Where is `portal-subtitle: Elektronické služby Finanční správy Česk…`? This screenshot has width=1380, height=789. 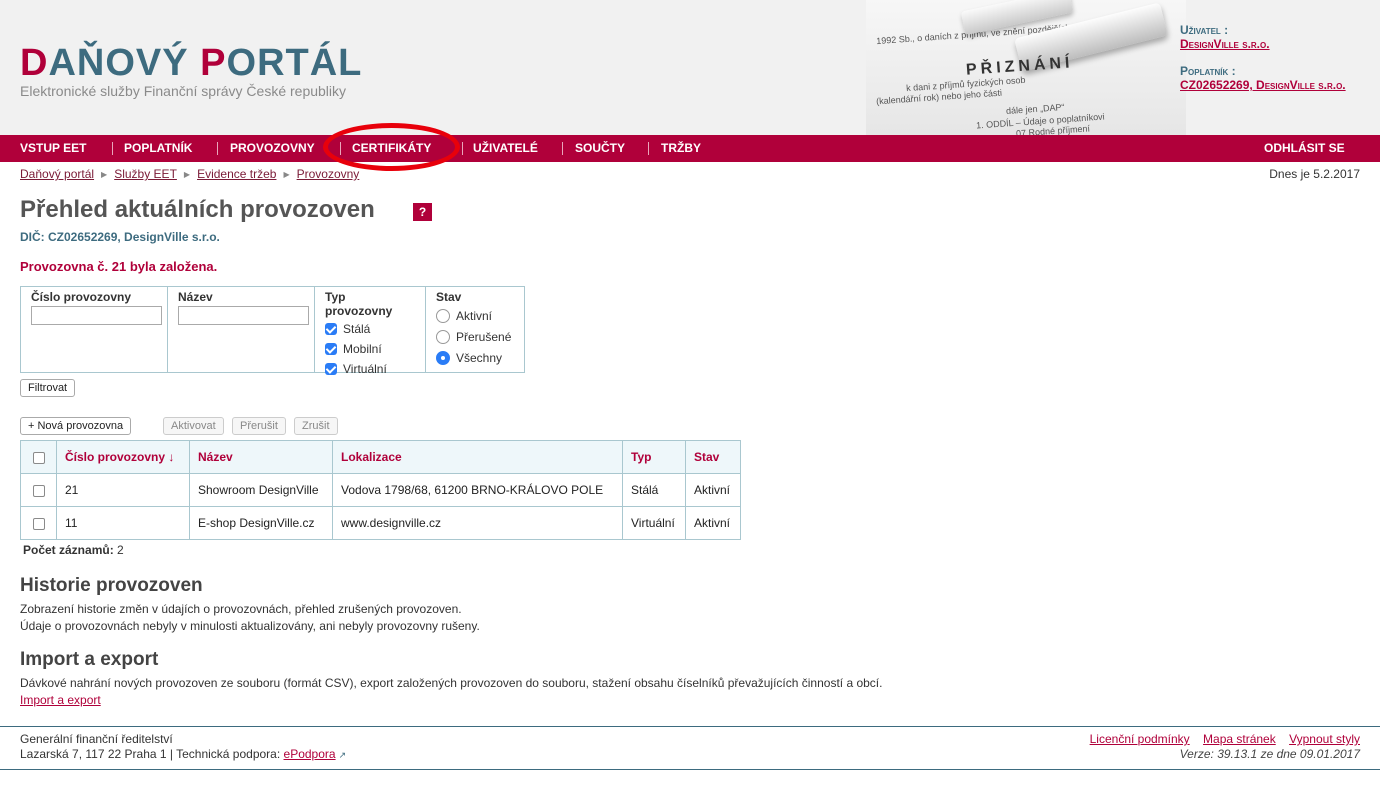
portal-subtitle: Elektronické služby Finanční správy Česk… is located at coordinates (183, 91).